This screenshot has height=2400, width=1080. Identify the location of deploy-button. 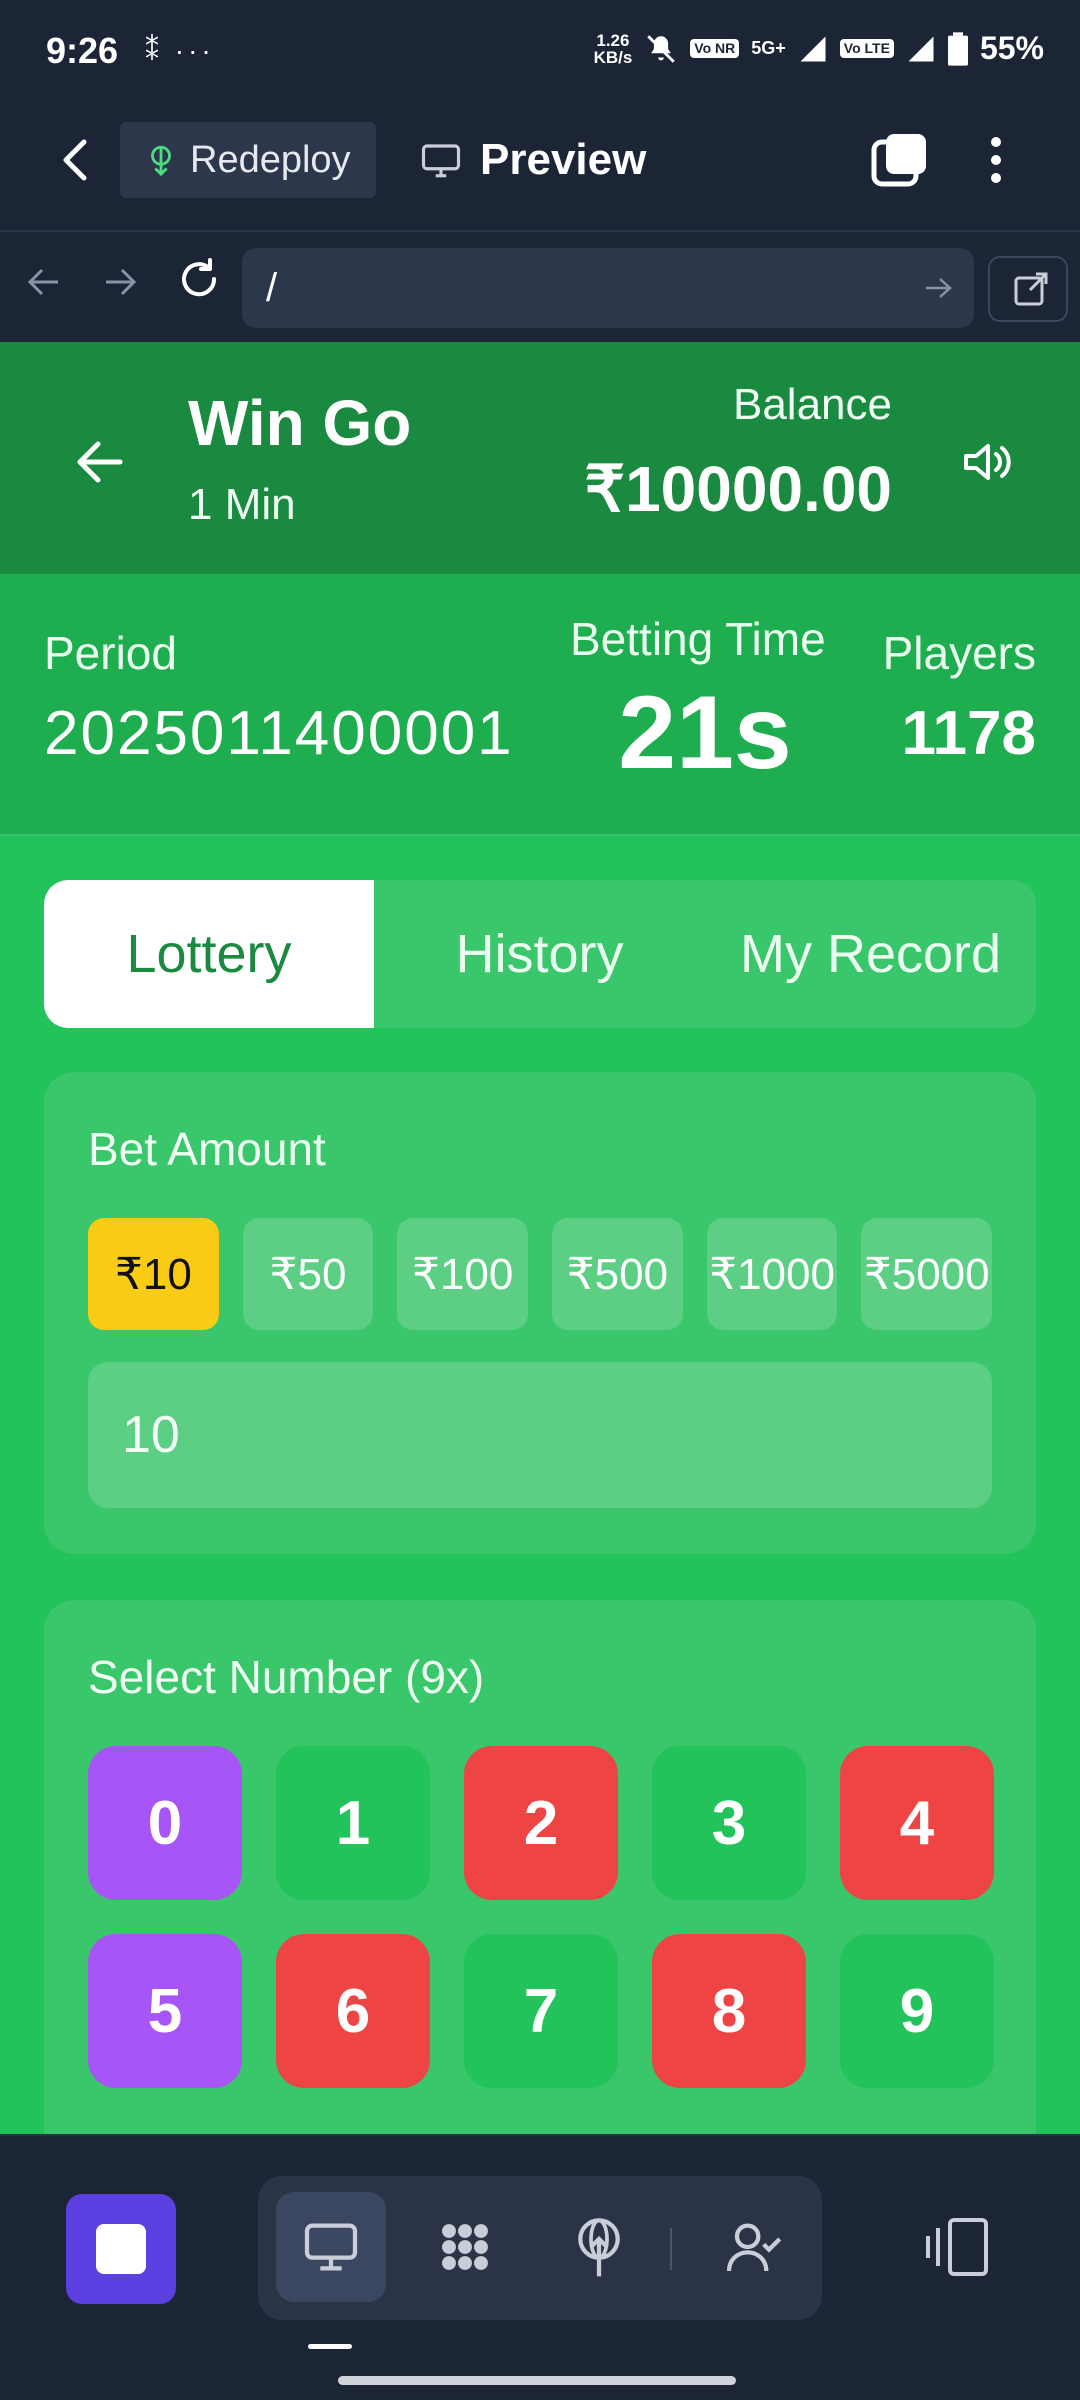
(599, 2247).